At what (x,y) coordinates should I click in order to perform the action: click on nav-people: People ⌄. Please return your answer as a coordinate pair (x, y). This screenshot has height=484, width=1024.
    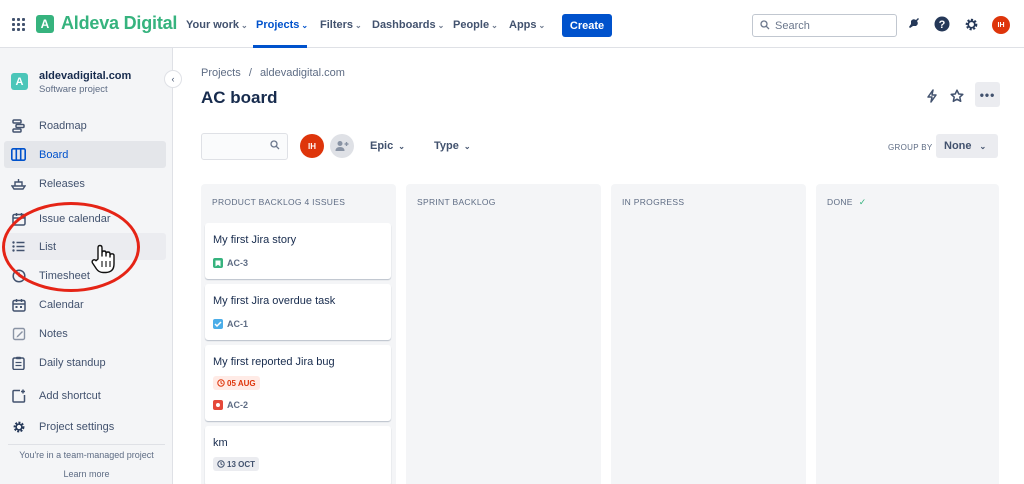
    Looking at the image, I should click on (475, 25).